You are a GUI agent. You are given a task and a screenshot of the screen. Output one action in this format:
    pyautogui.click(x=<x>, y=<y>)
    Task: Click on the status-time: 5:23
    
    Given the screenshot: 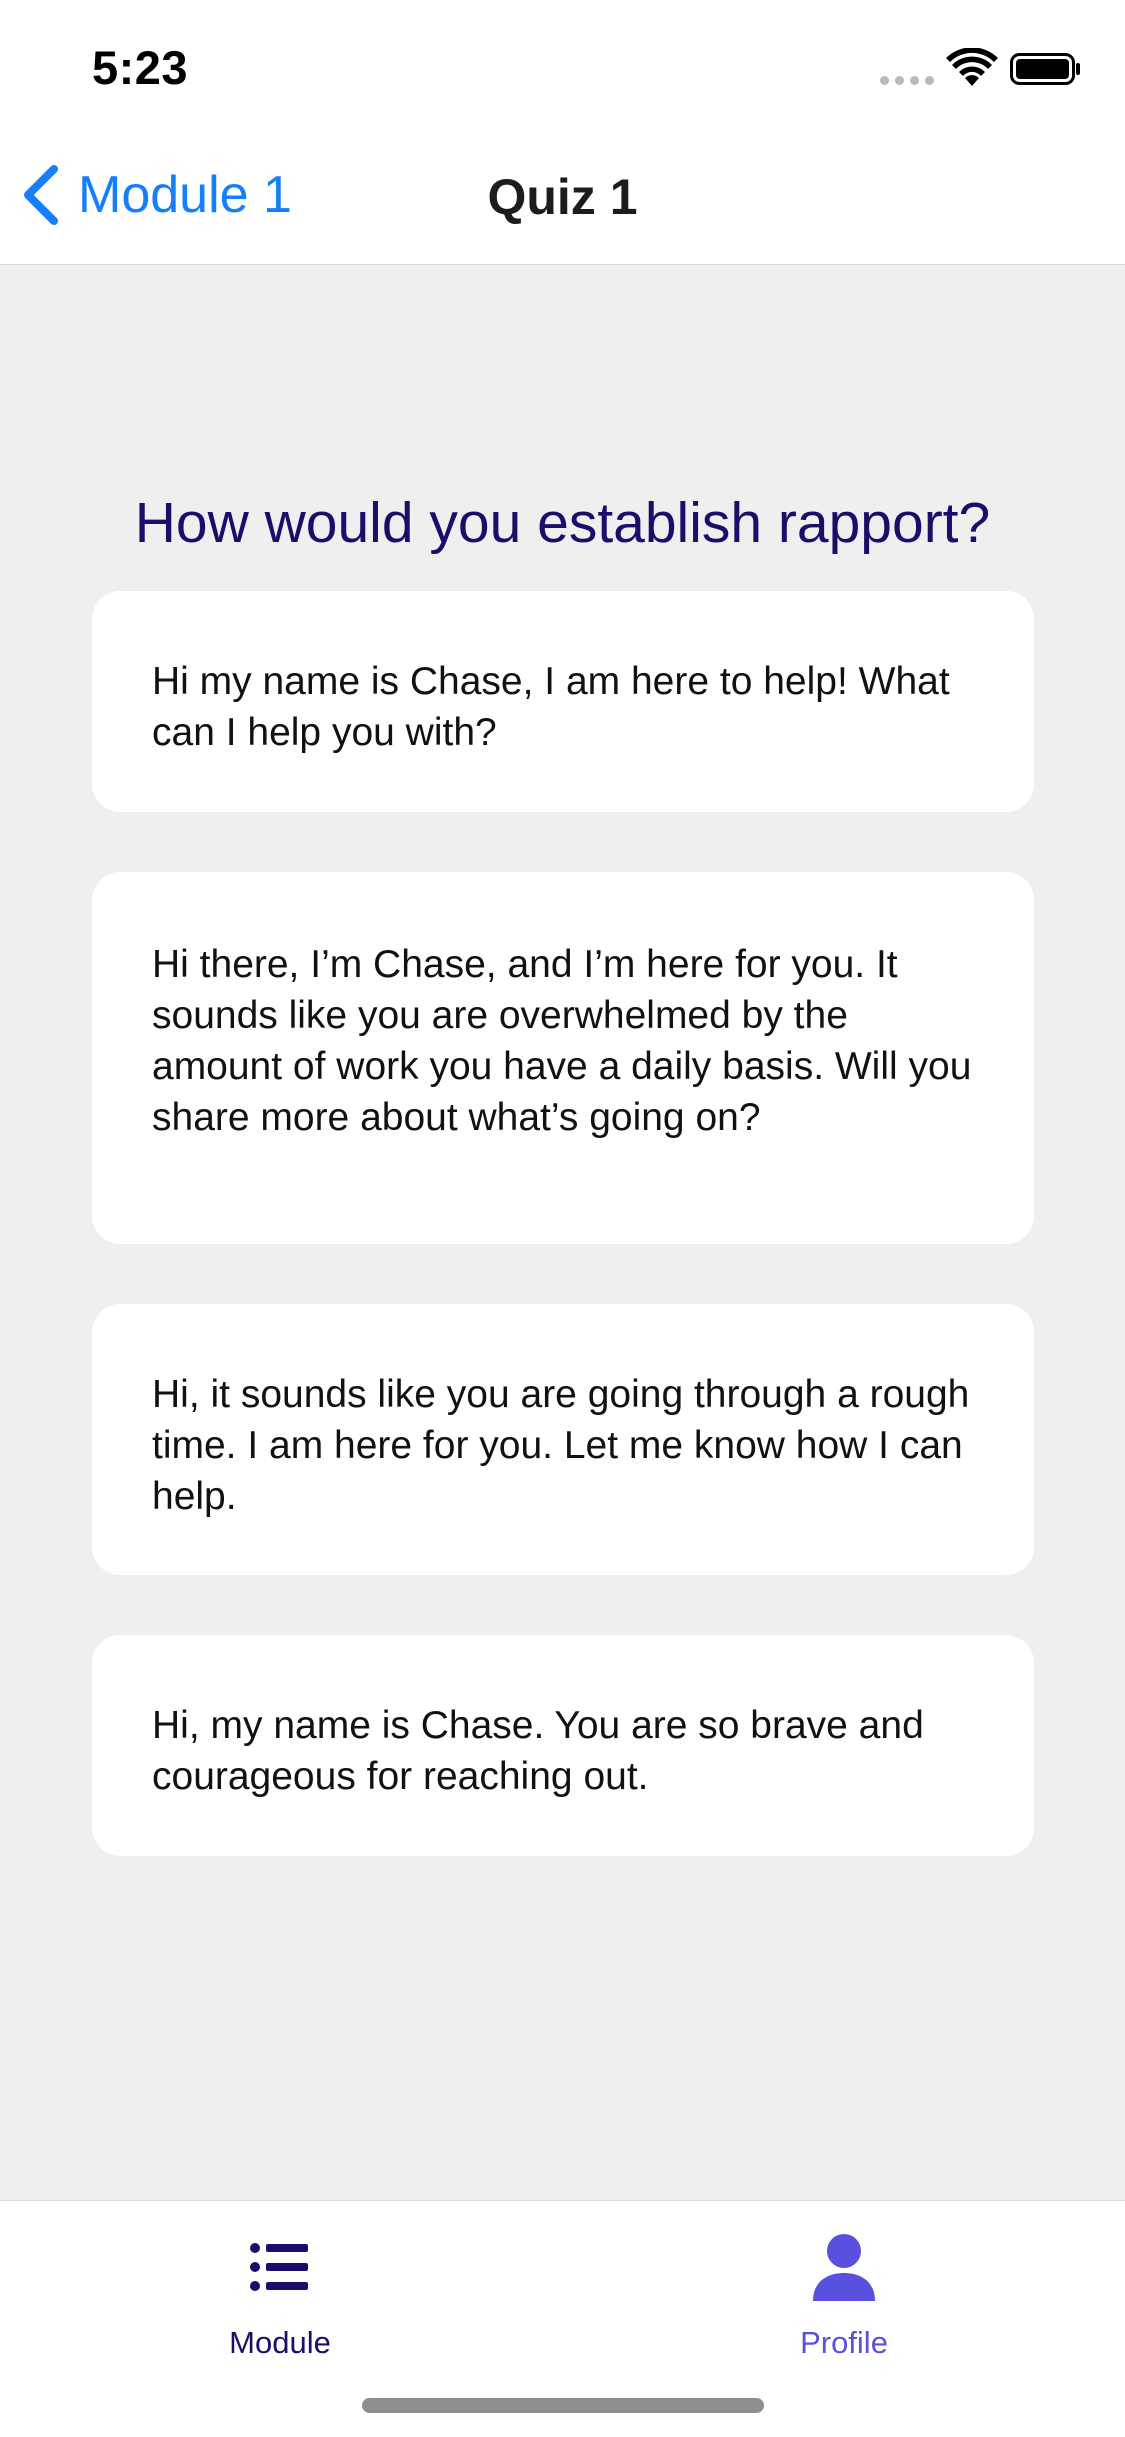 What is the action you would take?
    pyautogui.click(x=140, y=67)
    